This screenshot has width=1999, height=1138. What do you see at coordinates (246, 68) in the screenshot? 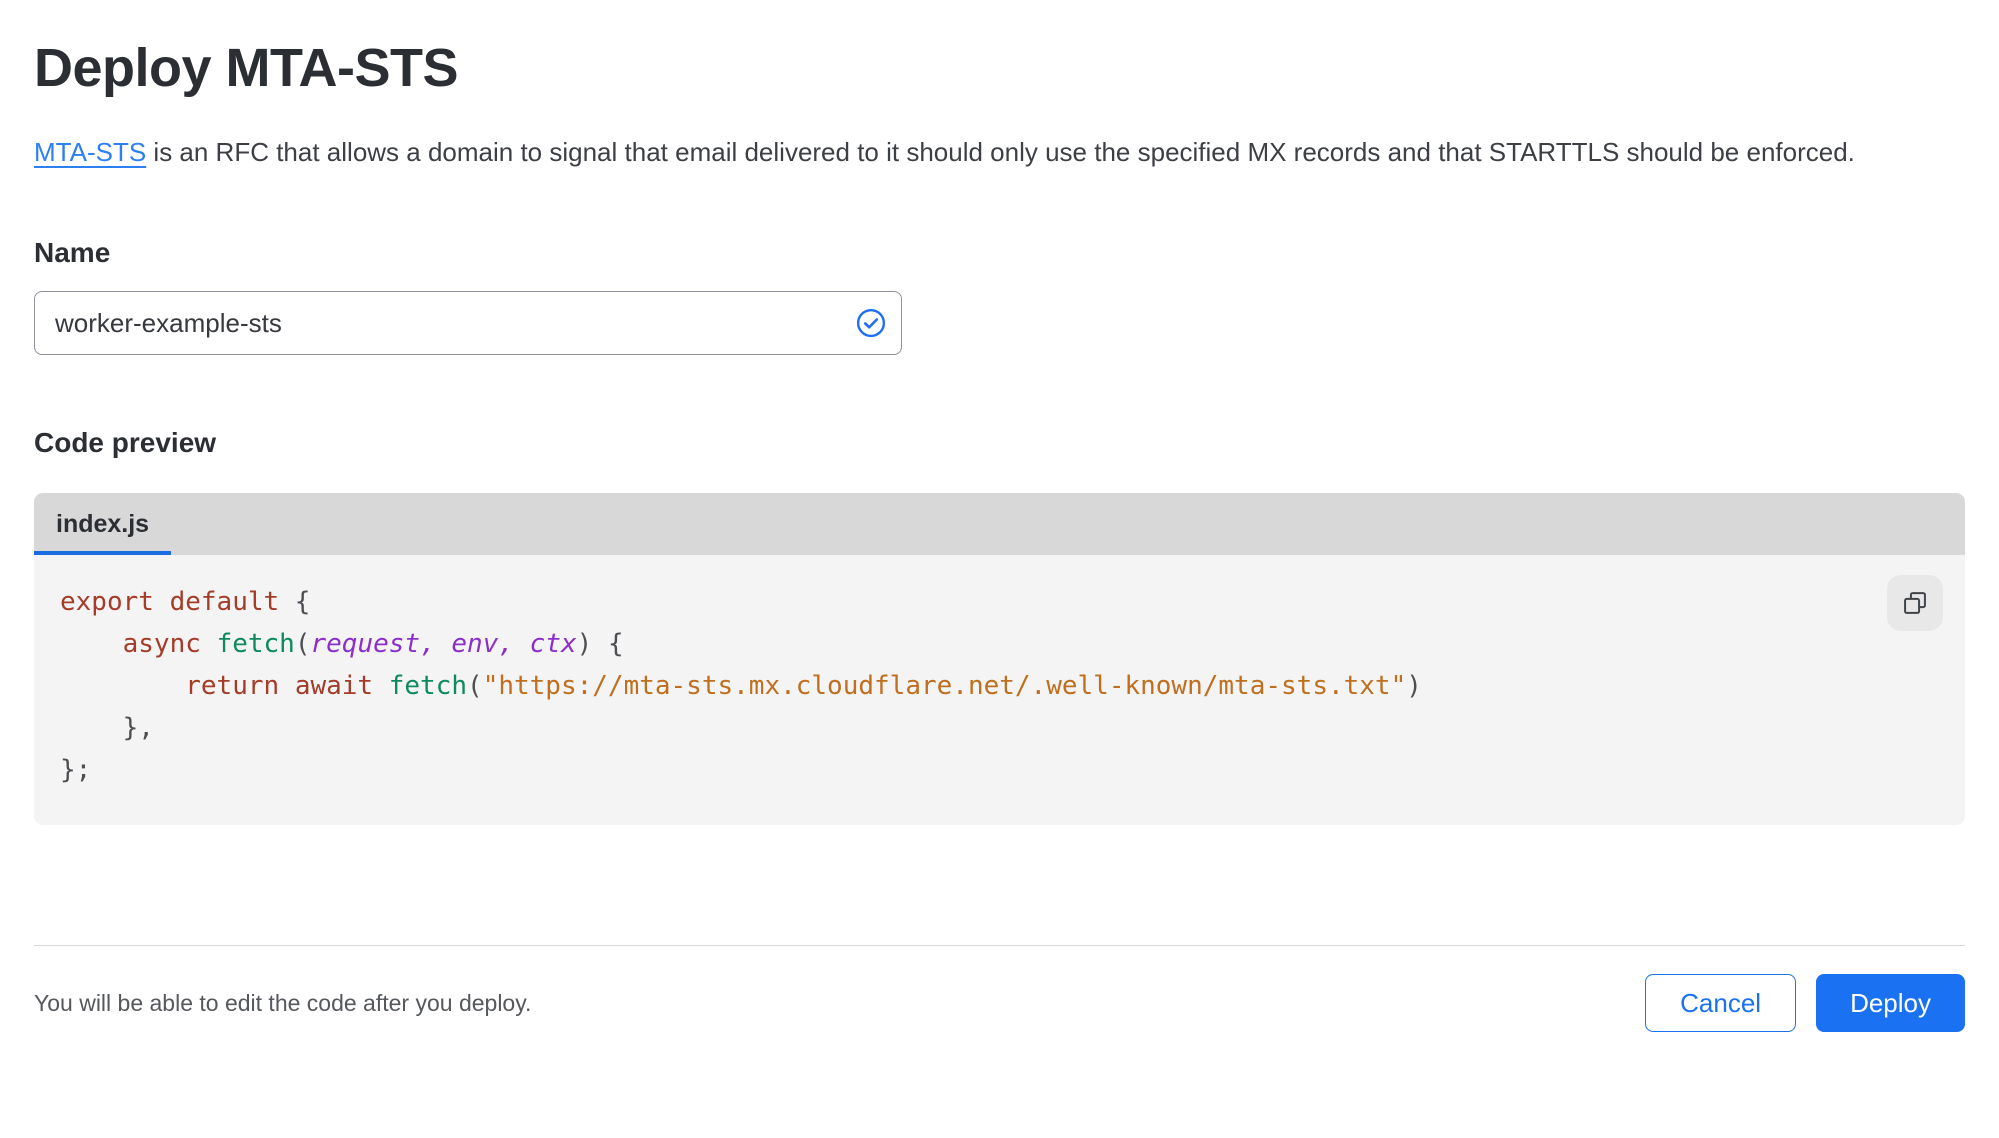
I see `page-title: Deploy MTA-STS` at bounding box center [246, 68].